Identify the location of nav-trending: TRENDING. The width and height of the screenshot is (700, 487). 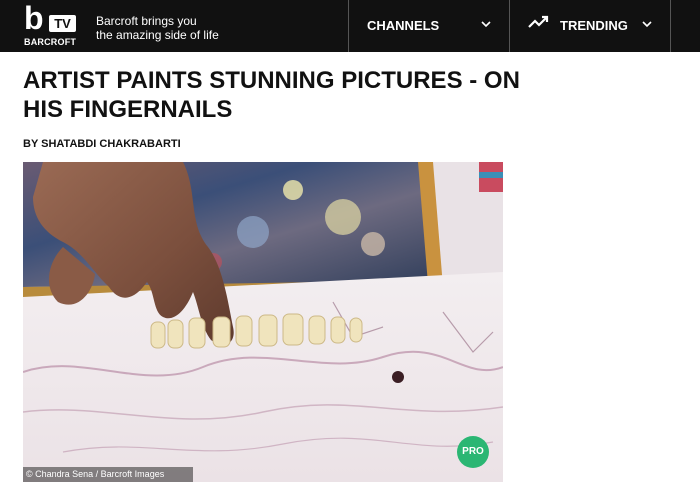
(589, 26).